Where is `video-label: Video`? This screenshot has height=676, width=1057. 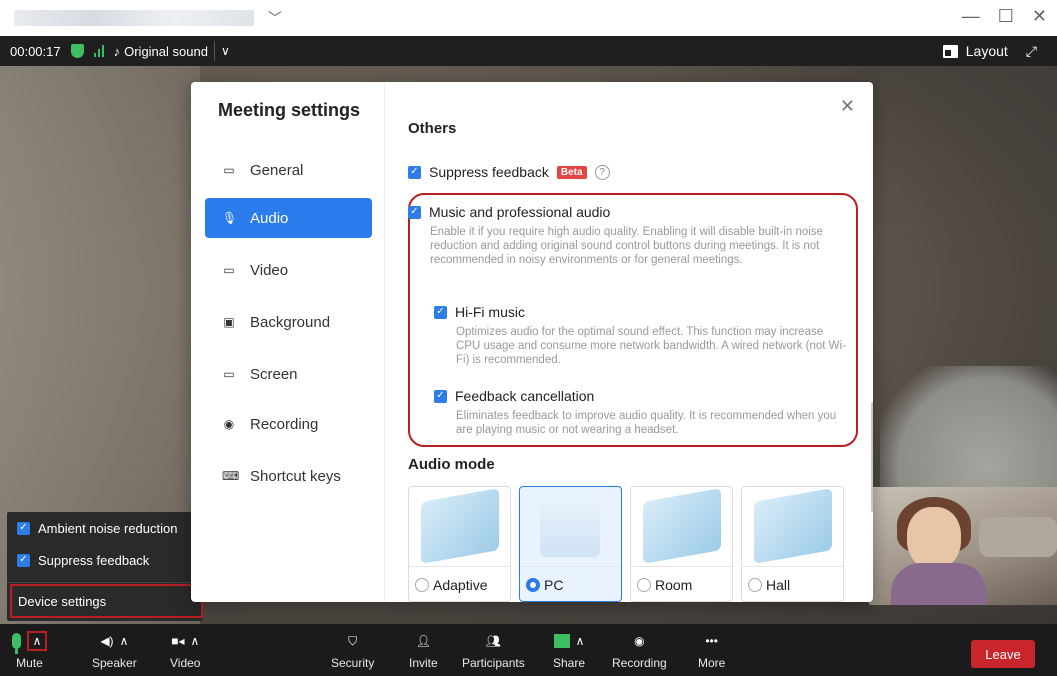 video-label: Video is located at coordinates (185, 663).